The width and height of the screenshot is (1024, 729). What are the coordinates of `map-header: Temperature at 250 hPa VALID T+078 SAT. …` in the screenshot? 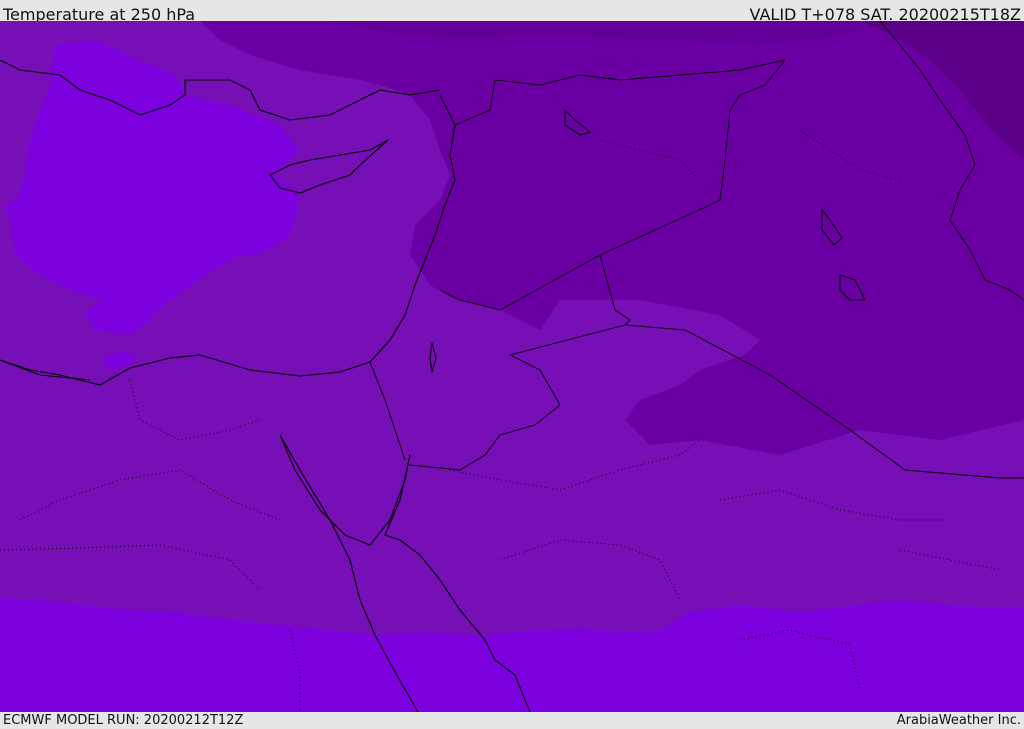 It's located at (512, 11).